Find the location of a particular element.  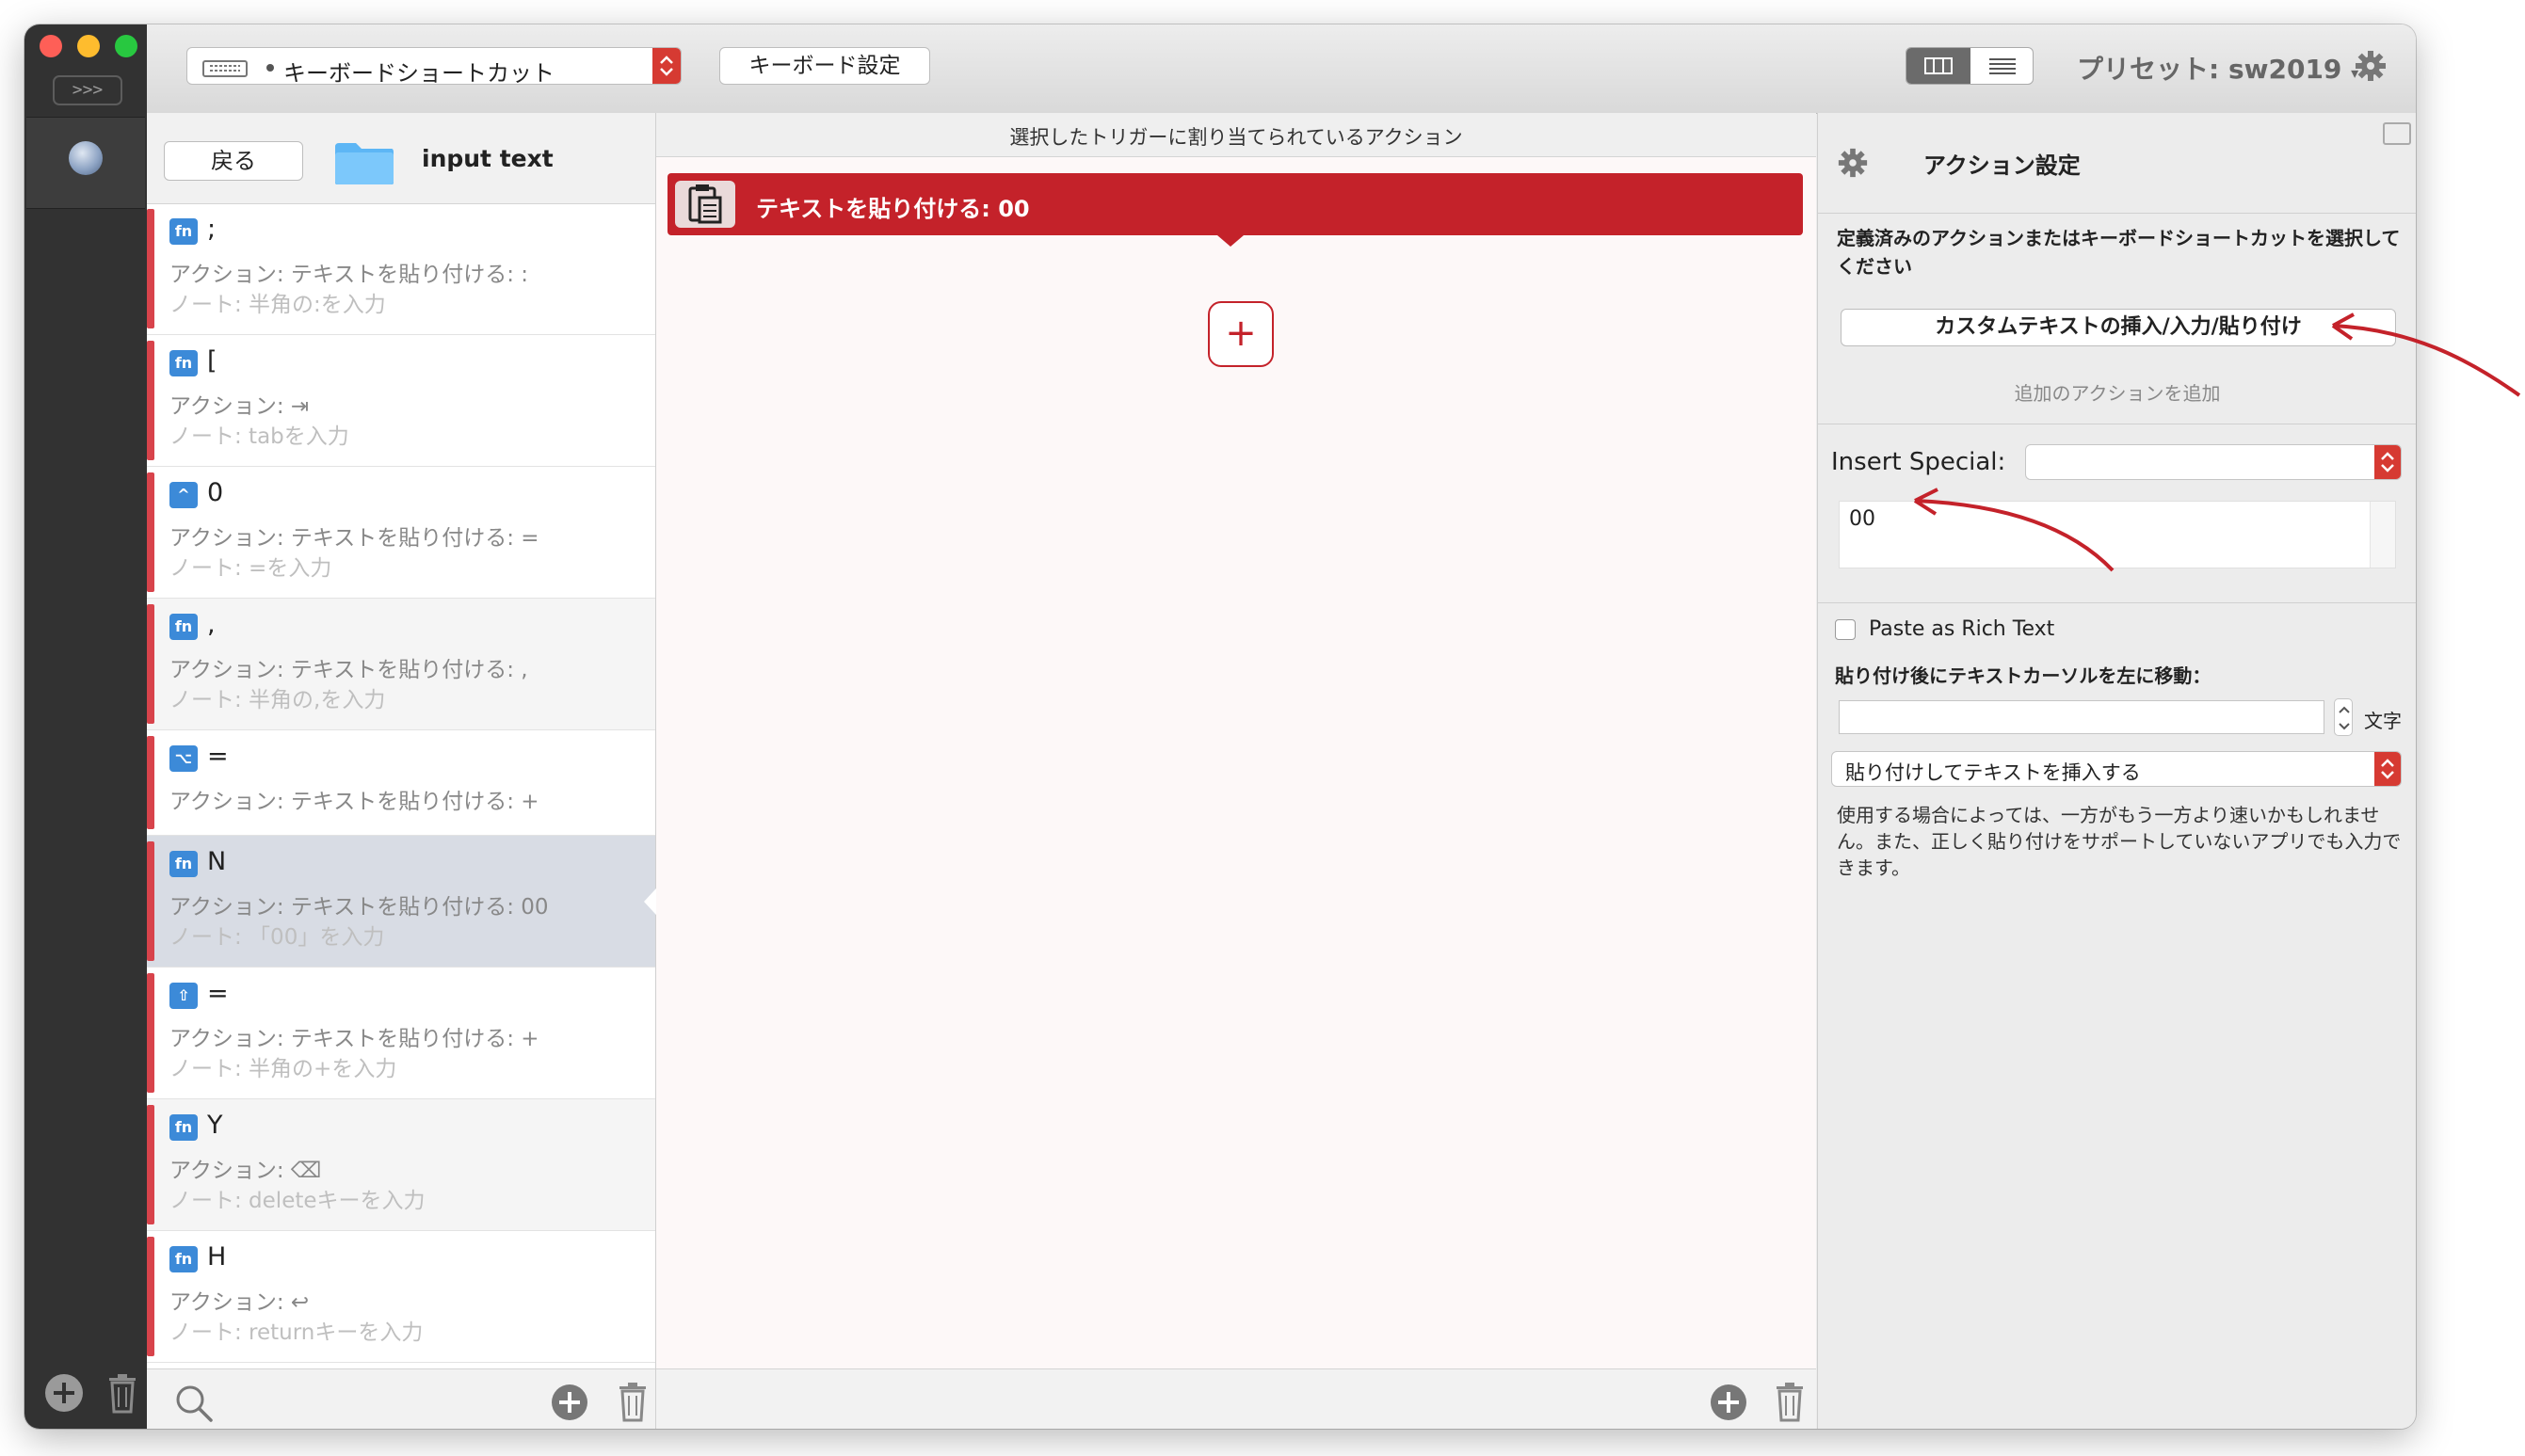

action-settings-title: アクション設定 is located at coordinates (2002, 165).